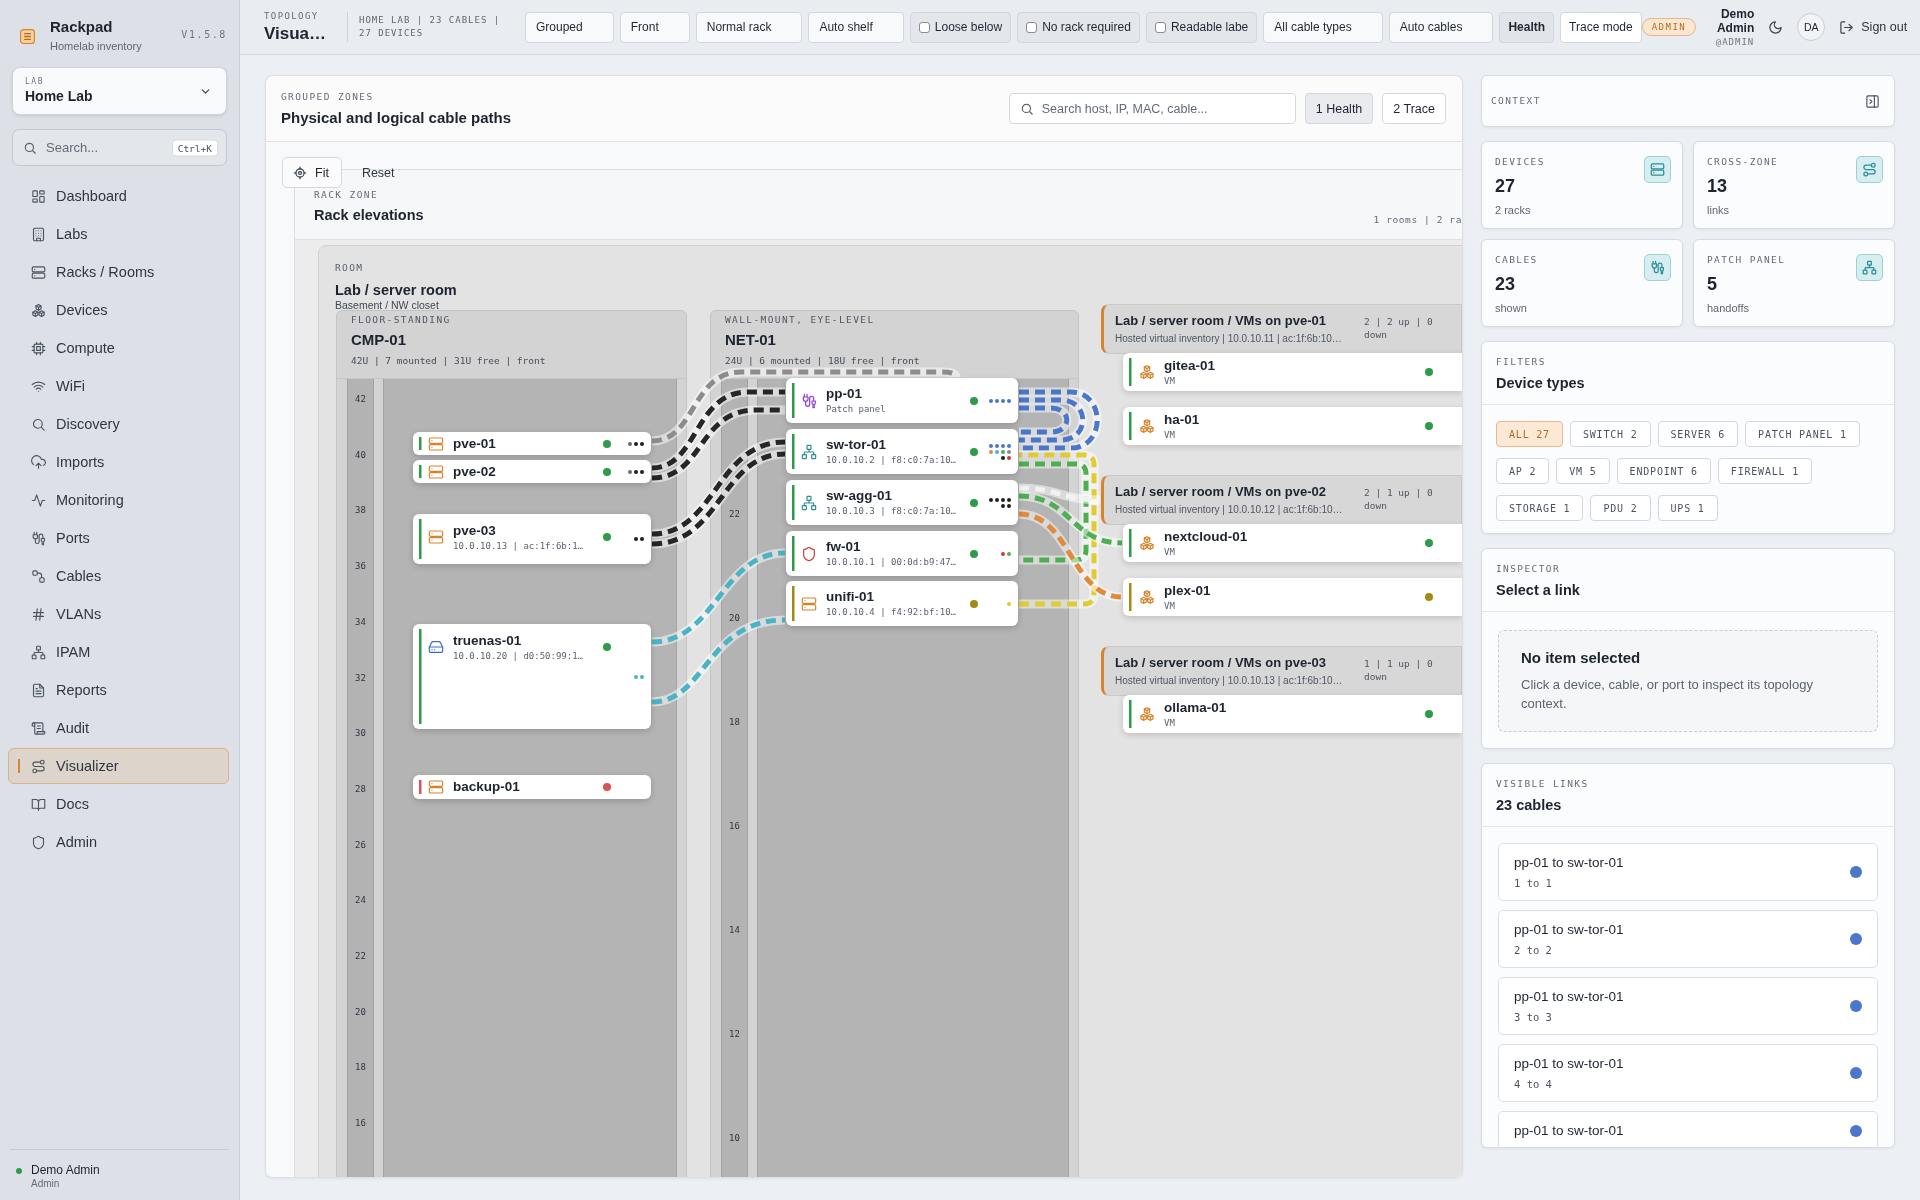 This screenshot has width=1920, height=1200. I want to click on nav-item: Reports, so click(118, 690).